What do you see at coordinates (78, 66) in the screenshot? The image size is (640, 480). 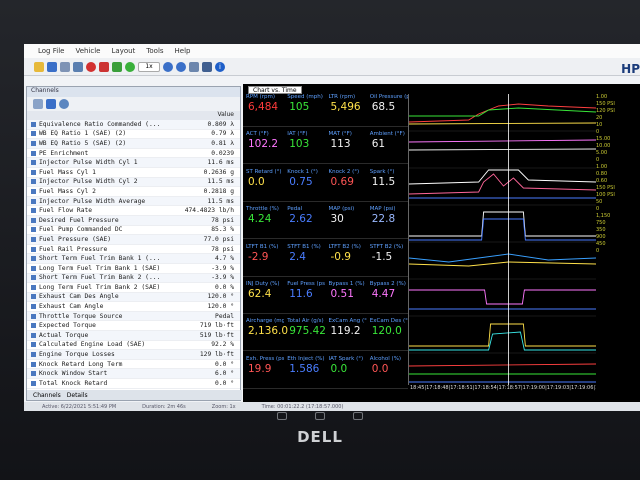 I see `disconnect-icon` at bounding box center [78, 66].